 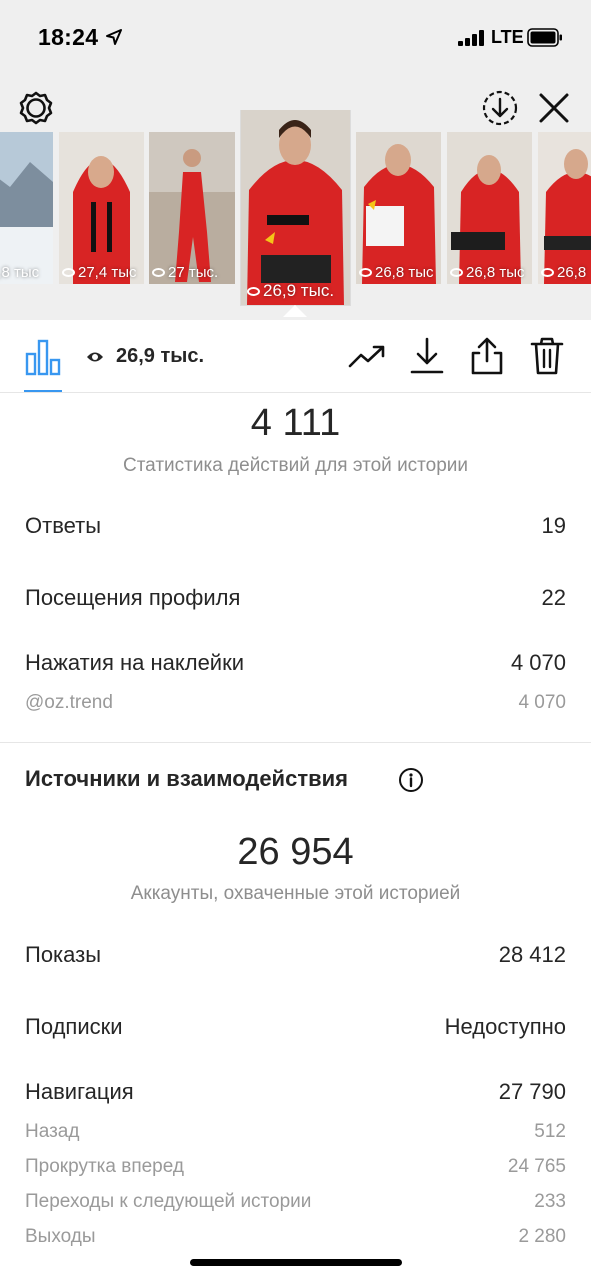 I want to click on section-divider, so click(x=295, y=742).